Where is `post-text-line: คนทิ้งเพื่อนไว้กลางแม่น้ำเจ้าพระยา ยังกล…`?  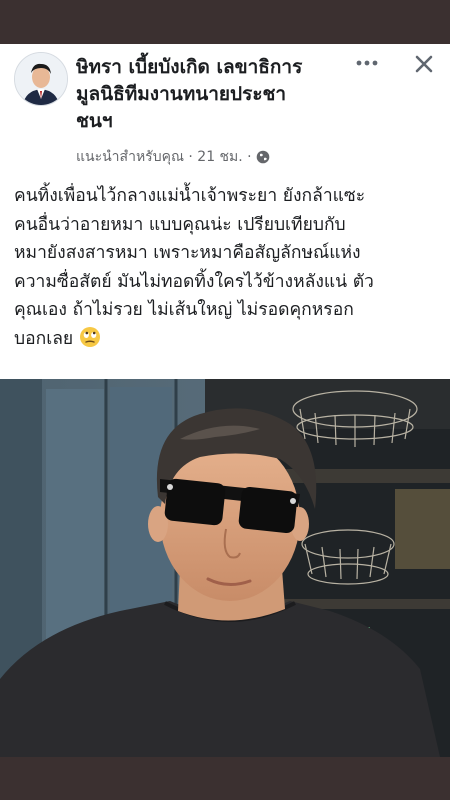
post-text-line: คนทิ้งเพื่อนไว้กลางแม่น้ำเจ้าพระยา ยังกล… is located at coordinates (190, 196).